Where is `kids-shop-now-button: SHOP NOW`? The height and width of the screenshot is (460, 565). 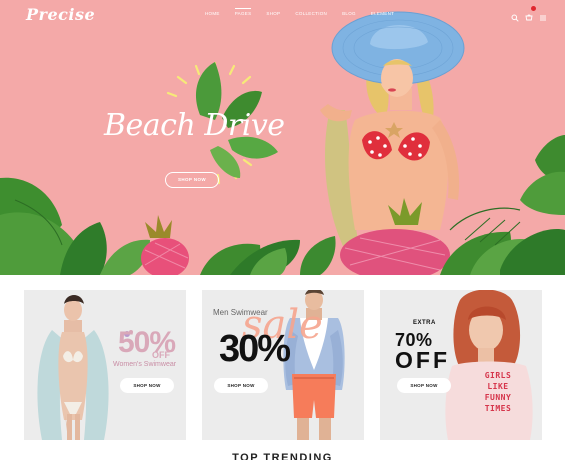 kids-shop-now-button: SHOP NOW is located at coordinates (424, 385).